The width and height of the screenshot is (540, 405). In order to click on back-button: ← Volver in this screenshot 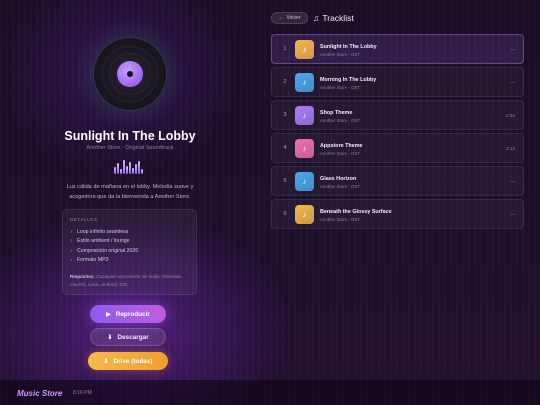, I will do `click(289, 18)`.